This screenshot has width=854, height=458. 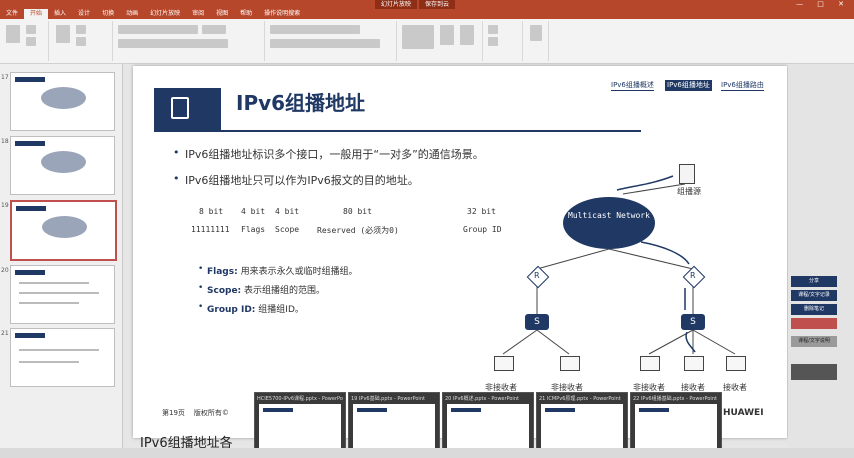 I want to click on tab-transitions: 切换, so click(x=108, y=14).